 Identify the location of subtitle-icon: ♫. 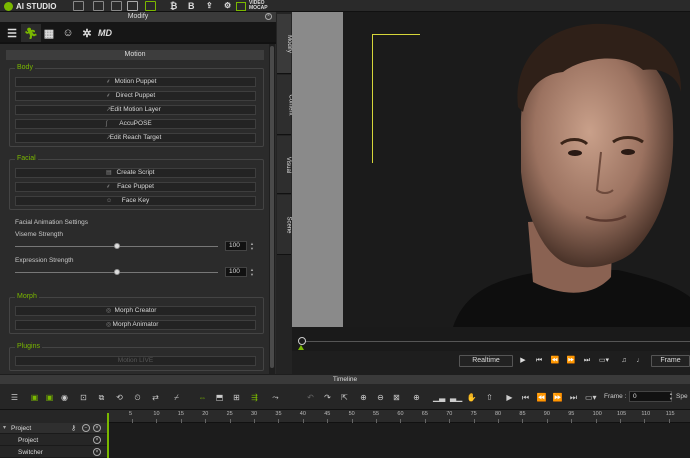
(624, 361).